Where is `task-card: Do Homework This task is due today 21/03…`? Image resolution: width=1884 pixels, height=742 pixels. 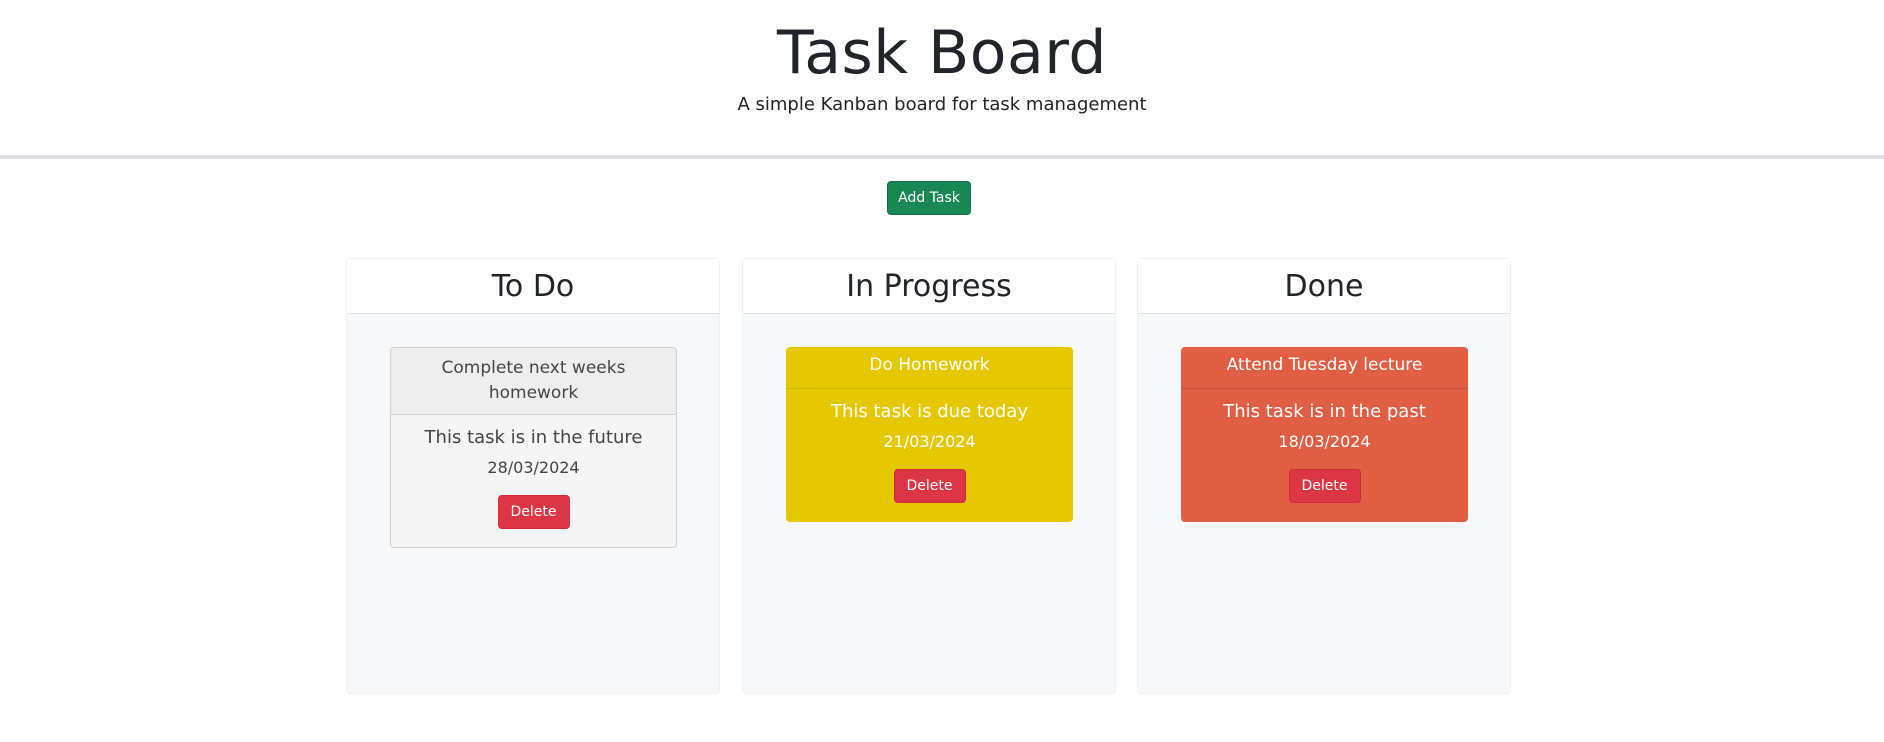 task-card: Do Homework This task is due today 21/03… is located at coordinates (929, 434).